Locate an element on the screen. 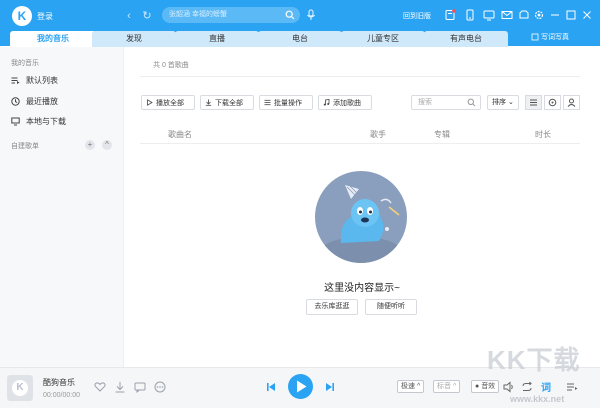  close-icon is located at coordinates (587, 15).